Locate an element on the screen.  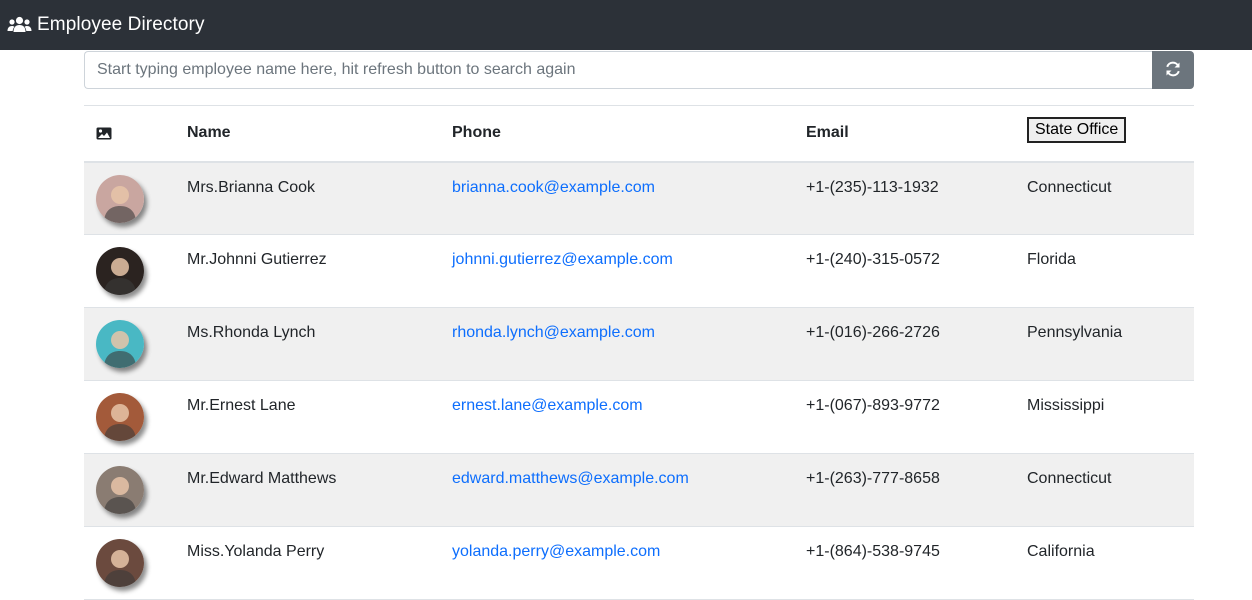
employee-phone: +1-(067)-893-9772 is located at coordinates (873, 405).